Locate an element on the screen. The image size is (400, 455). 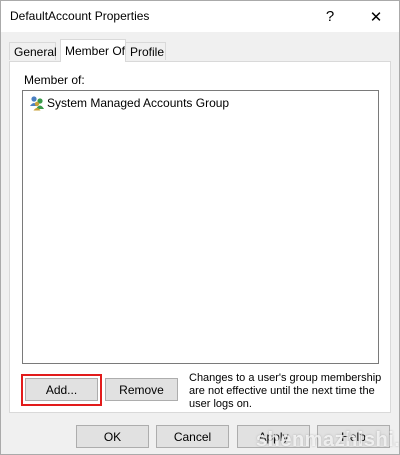
close-button: ✕ is located at coordinates (376, 16).